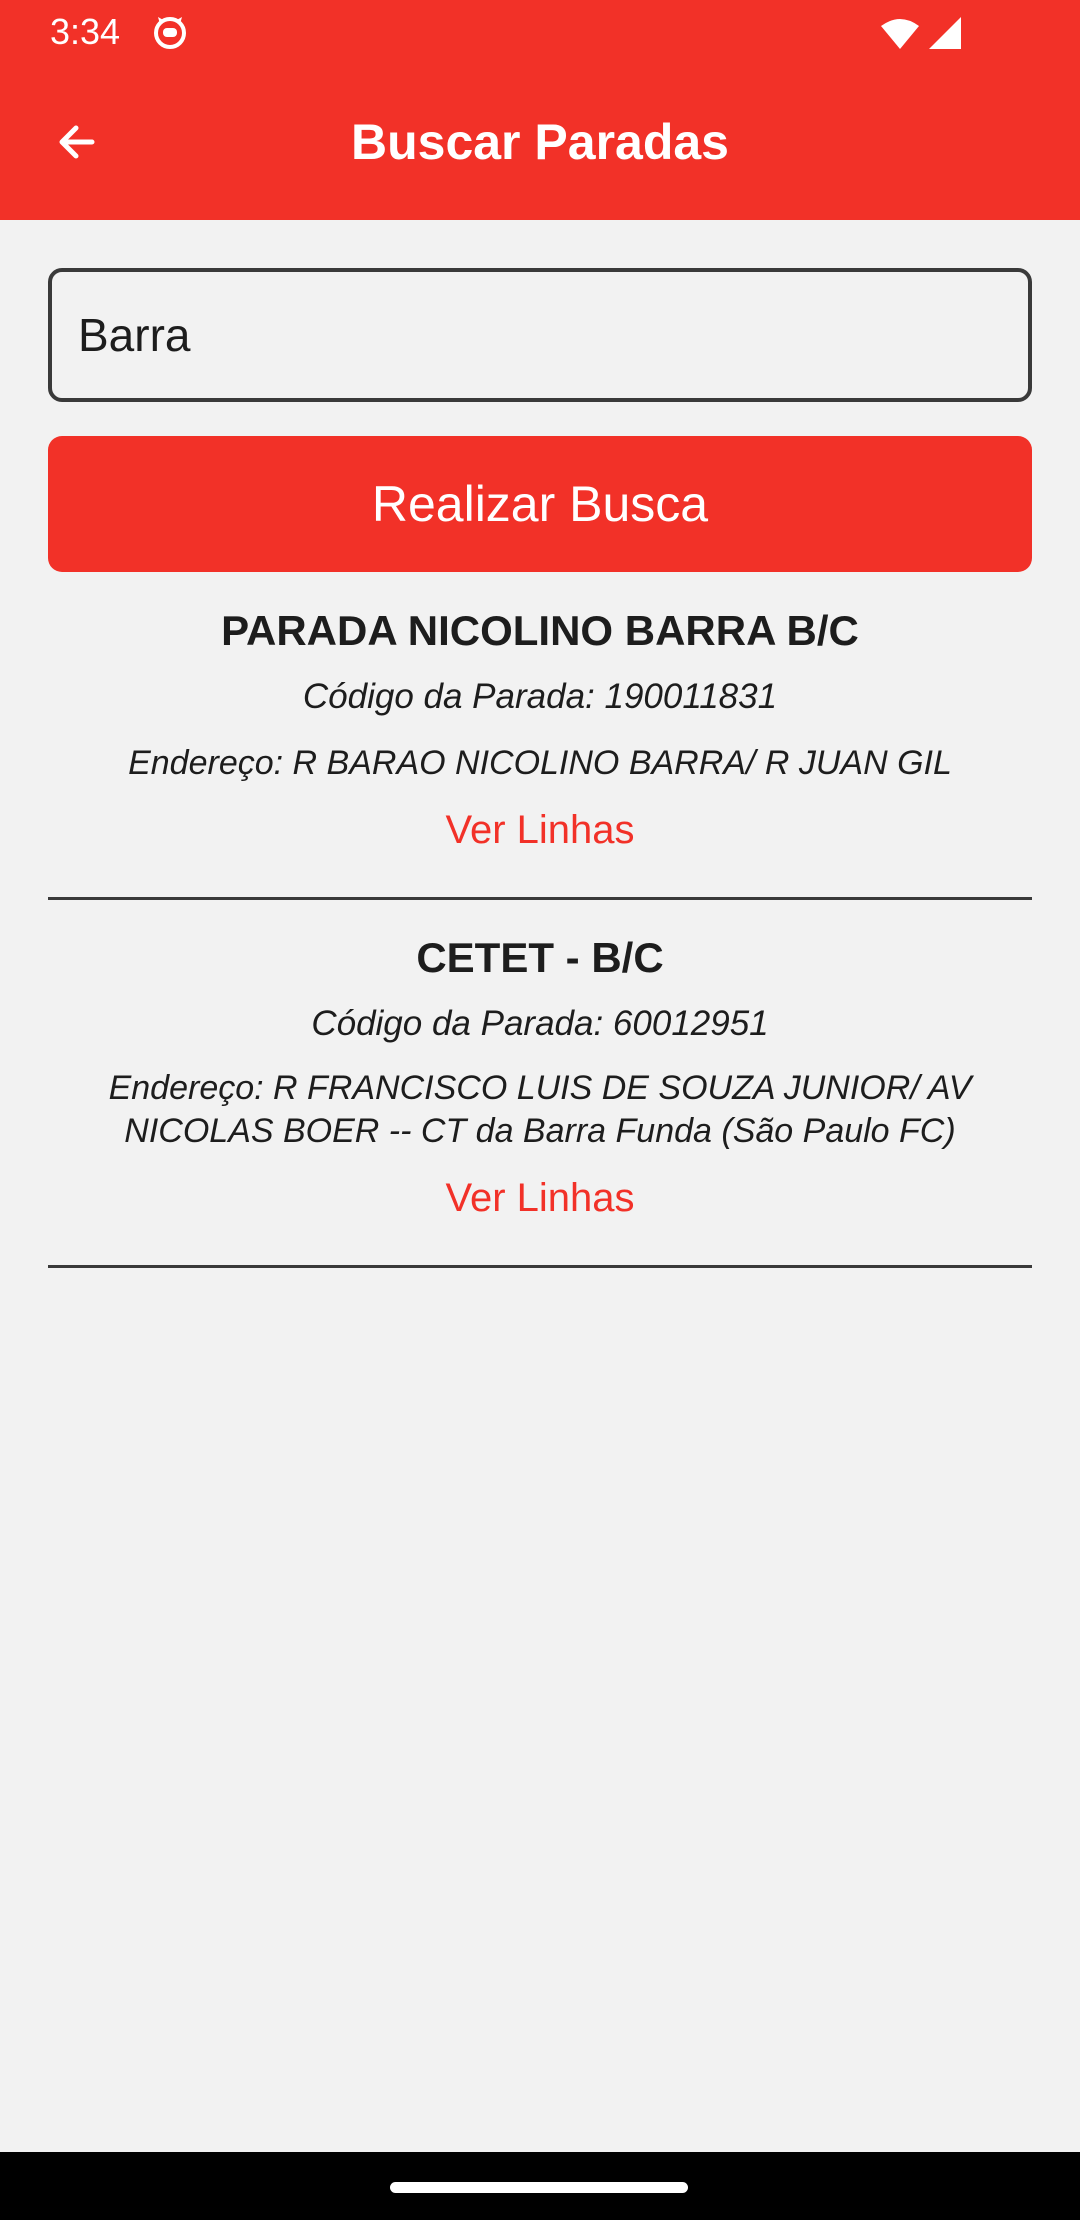 This screenshot has width=1080, height=2220. I want to click on app-bar: Buscar Paradas, so click(540, 142).